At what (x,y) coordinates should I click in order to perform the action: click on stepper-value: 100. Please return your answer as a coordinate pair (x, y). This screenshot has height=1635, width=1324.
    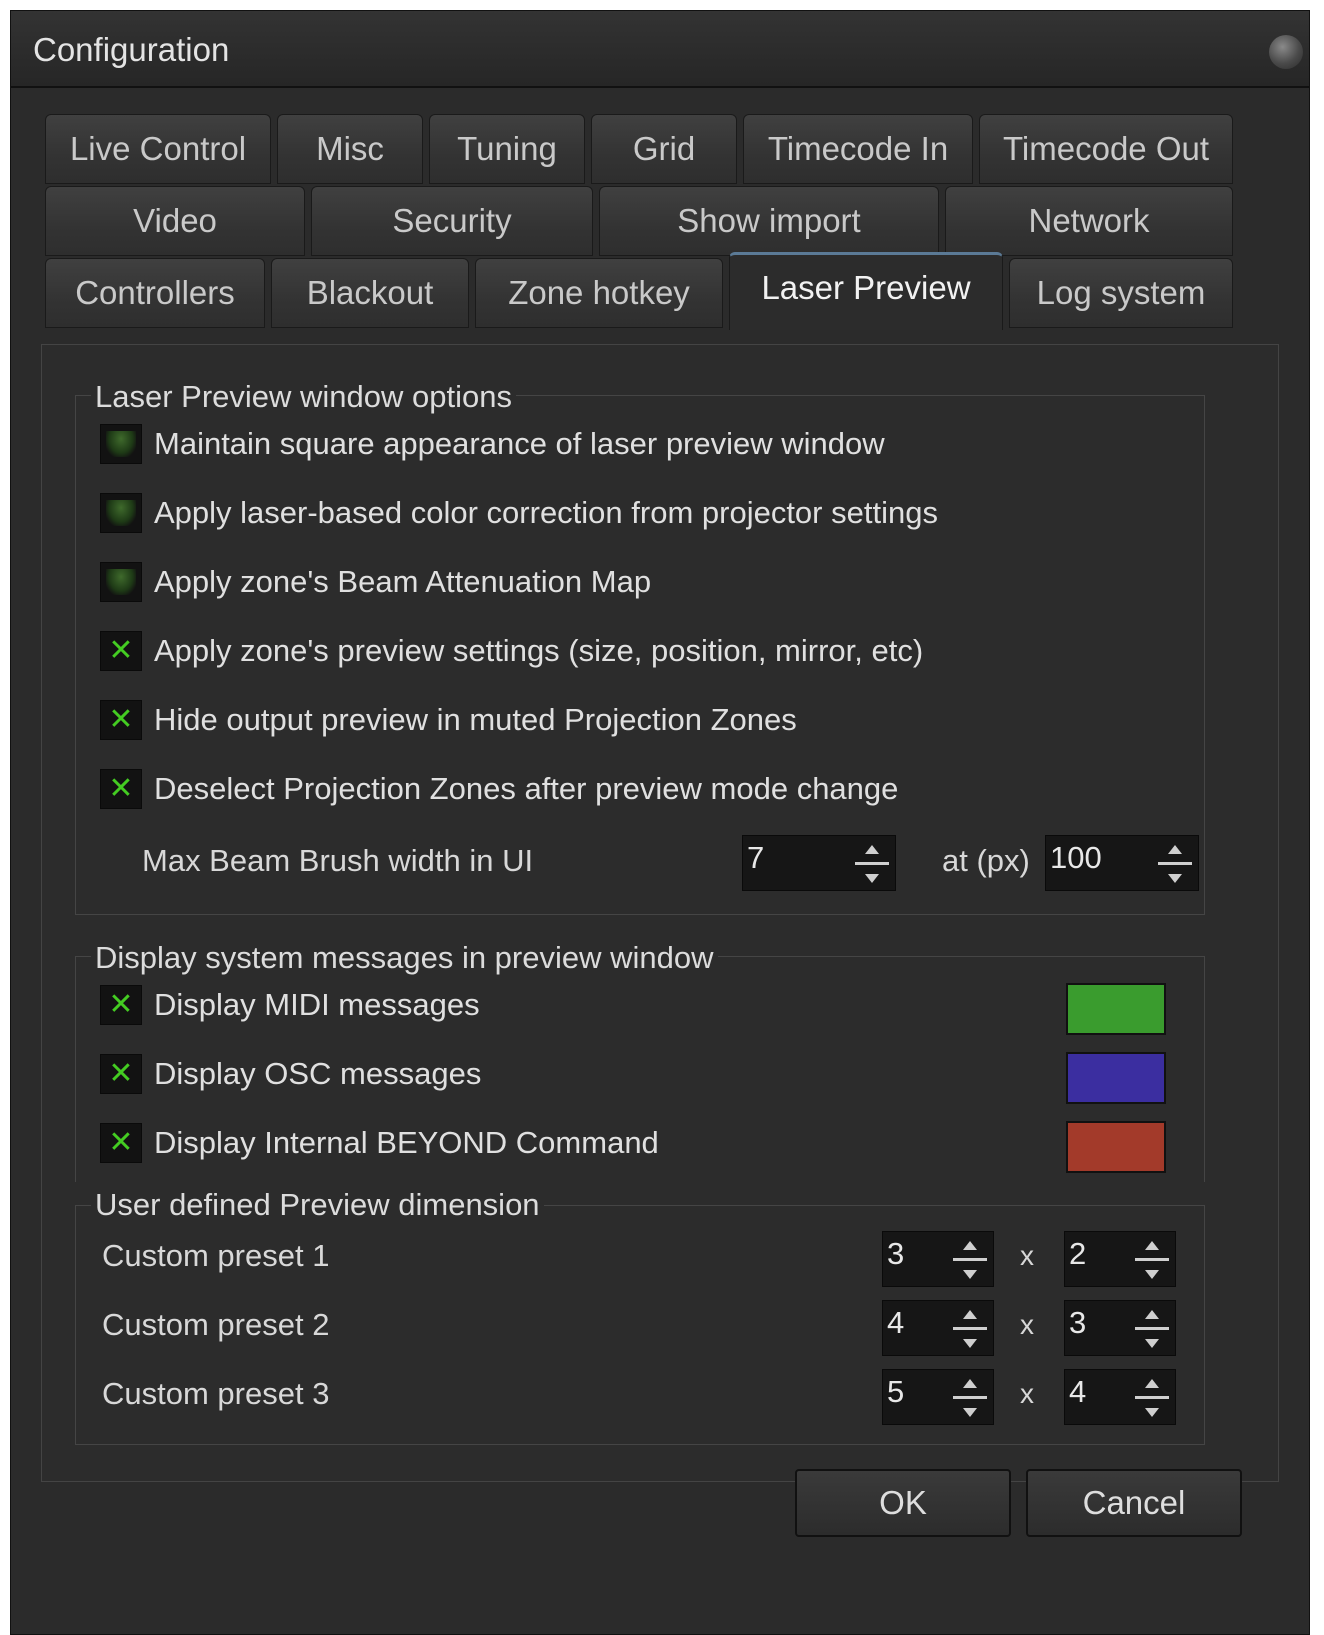
    Looking at the image, I should click on (1076, 857).